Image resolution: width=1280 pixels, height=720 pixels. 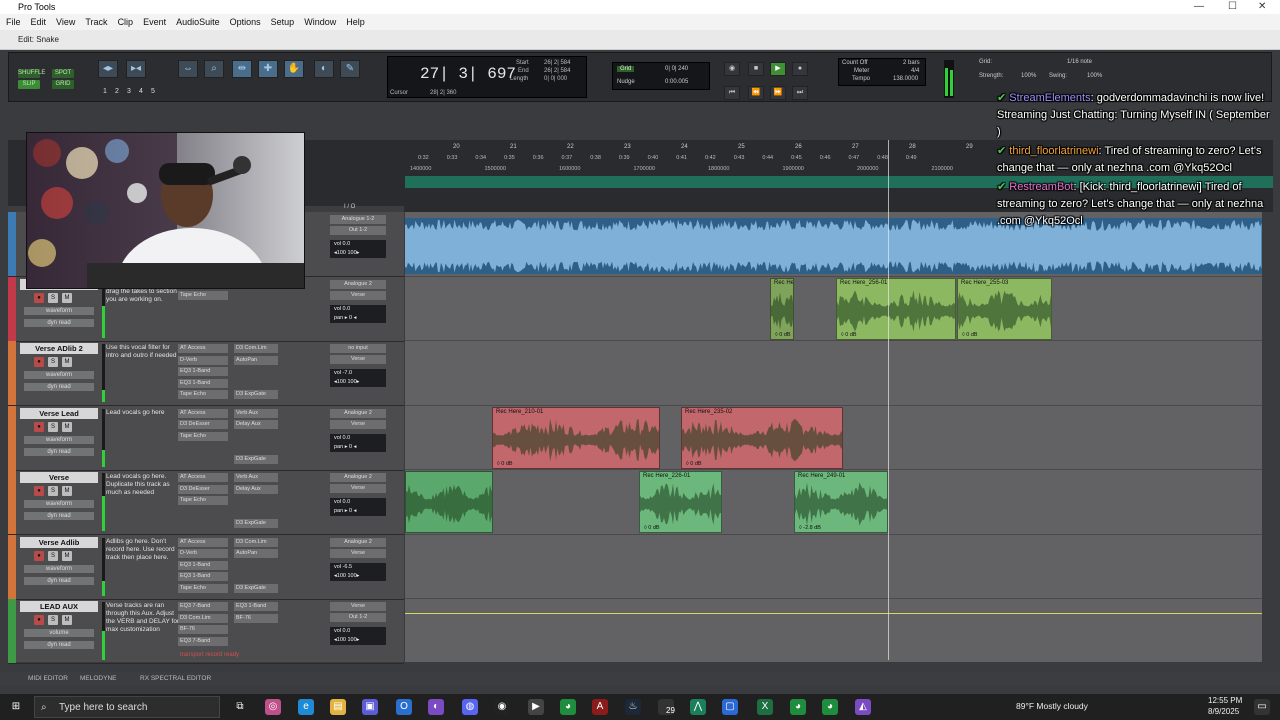 I want to click on track-name: Verse Adlib, so click(x=59, y=542).